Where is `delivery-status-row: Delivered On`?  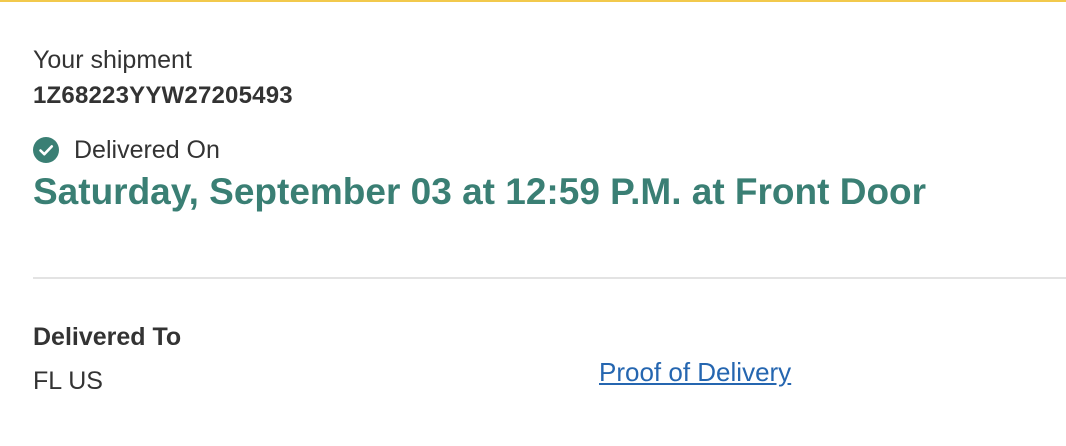
delivery-status-row: Delivered On is located at coordinates (126, 150).